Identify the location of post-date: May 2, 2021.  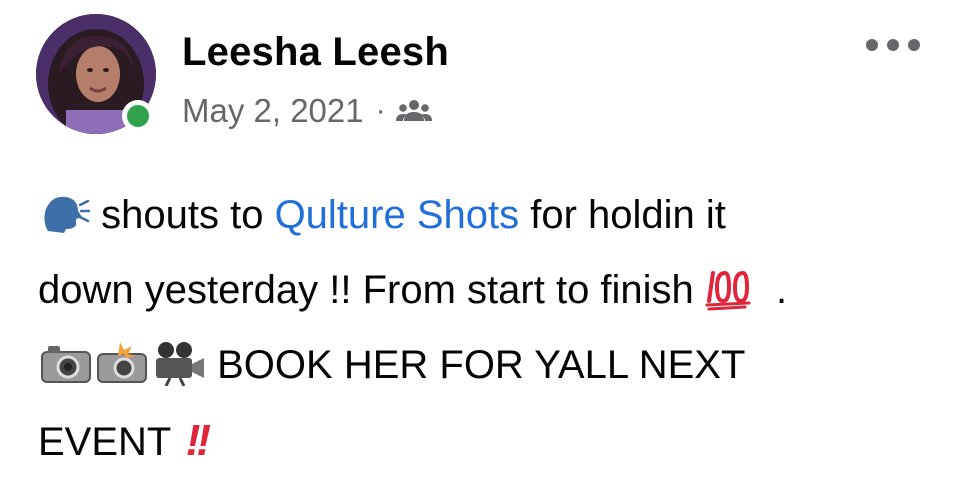
(273, 111).